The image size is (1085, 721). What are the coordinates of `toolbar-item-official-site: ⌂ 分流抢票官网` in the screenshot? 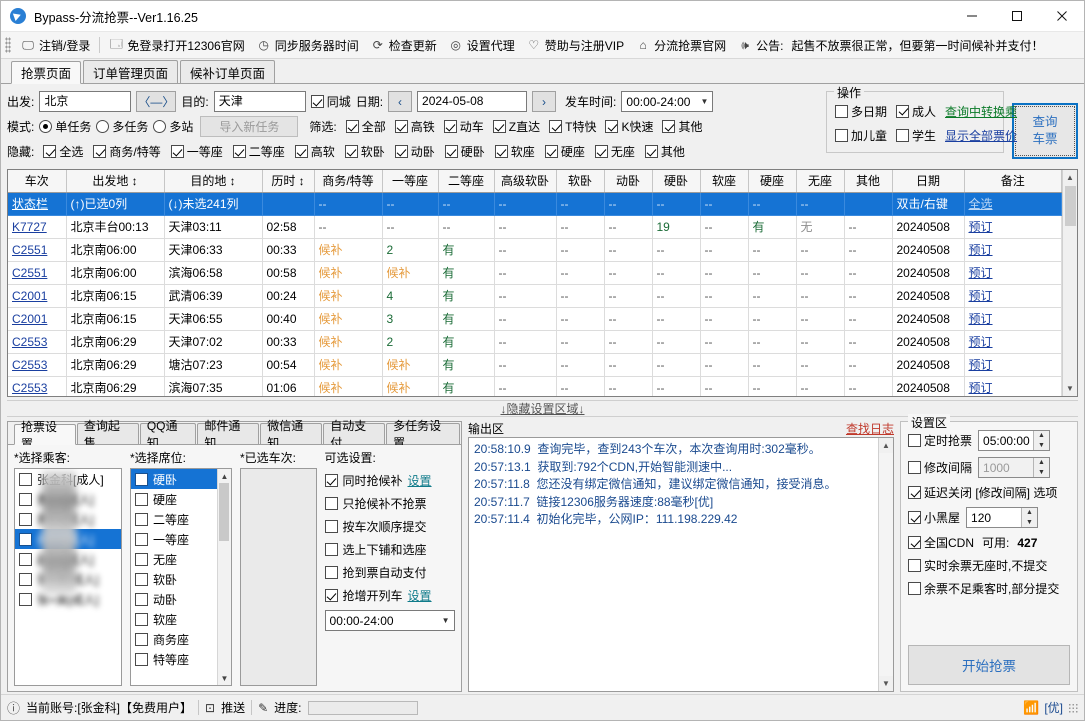 It's located at (681, 45).